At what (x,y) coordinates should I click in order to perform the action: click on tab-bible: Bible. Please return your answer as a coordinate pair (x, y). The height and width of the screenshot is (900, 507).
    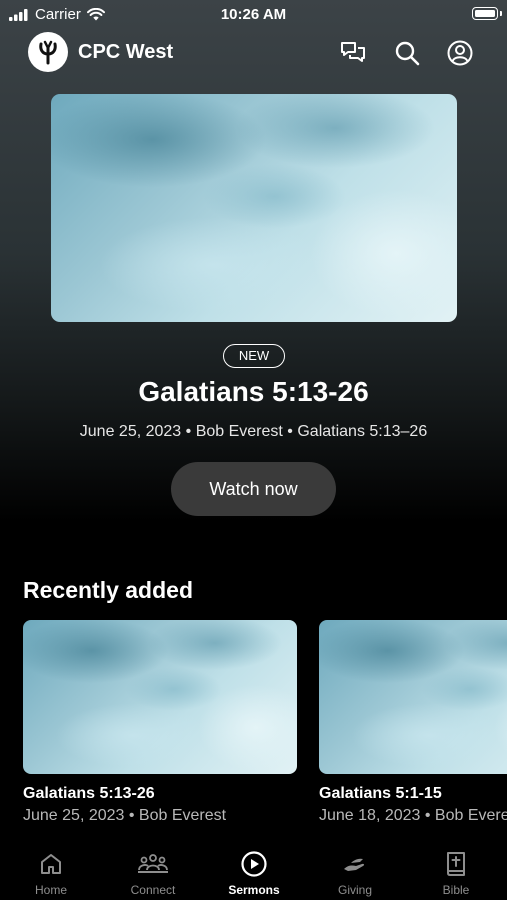
    Looking at the image, I should click on (456, 870).